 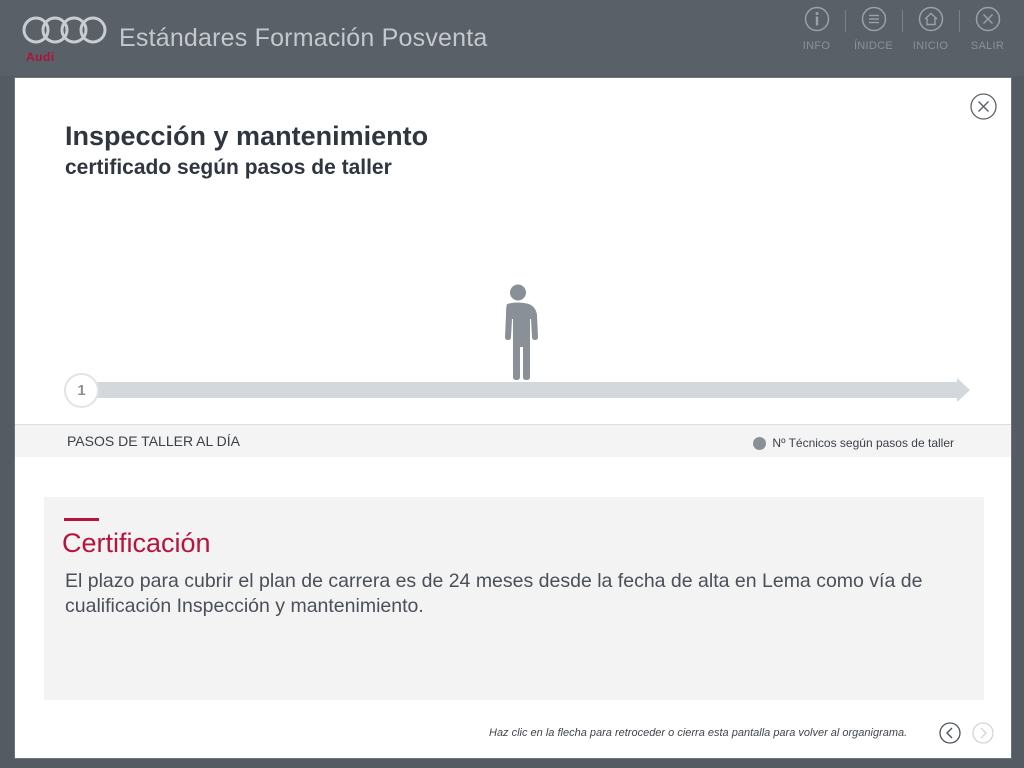 I want to click on certification-heading: Certificación, so click(x=136, y=543).